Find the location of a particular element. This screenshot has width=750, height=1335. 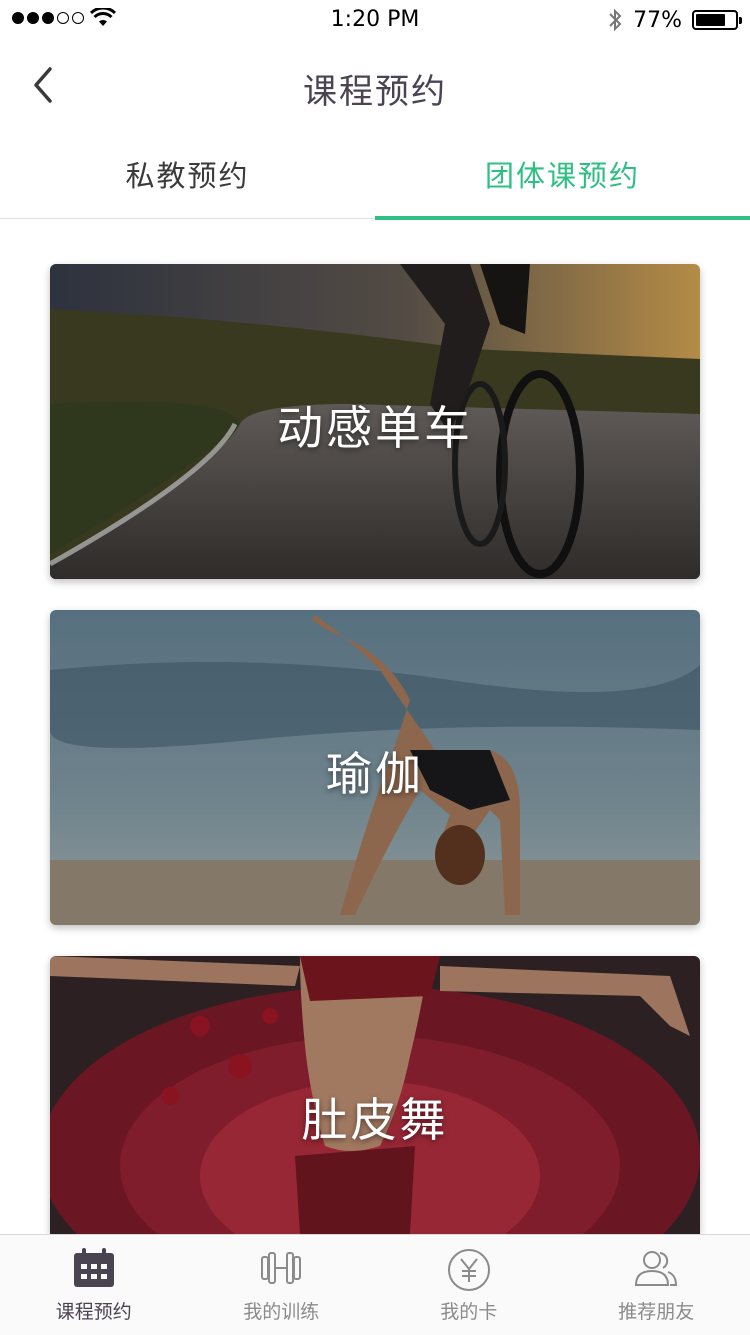

tabbar-item-my-card: 我的卡 is located at coordinates (469, 1285).